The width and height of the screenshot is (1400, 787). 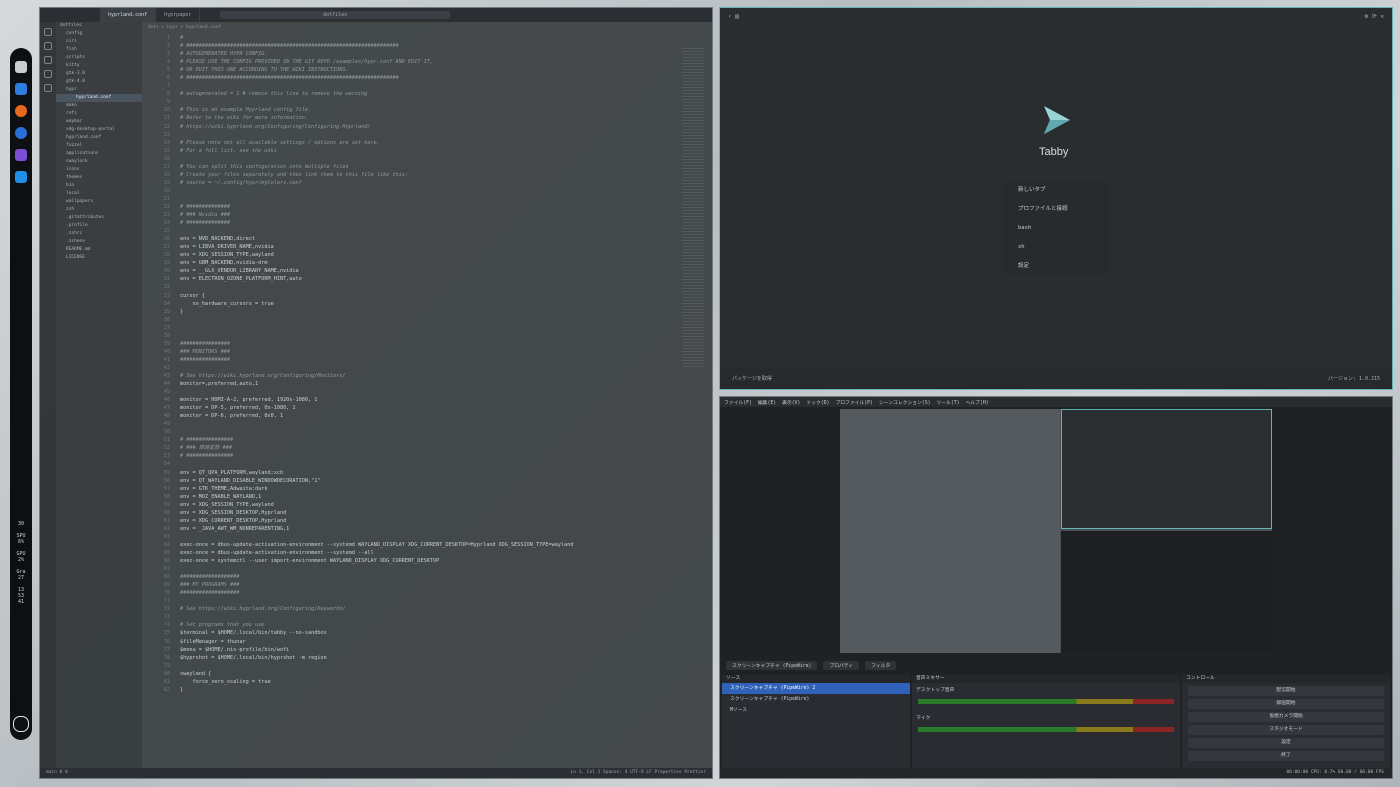 What do you see at coordinates (410, 408) in the screenshot?
I see `code-line: 47 monitor = DP-5, preferred, 0x-1080, 1` at bounding box center [410, 408].